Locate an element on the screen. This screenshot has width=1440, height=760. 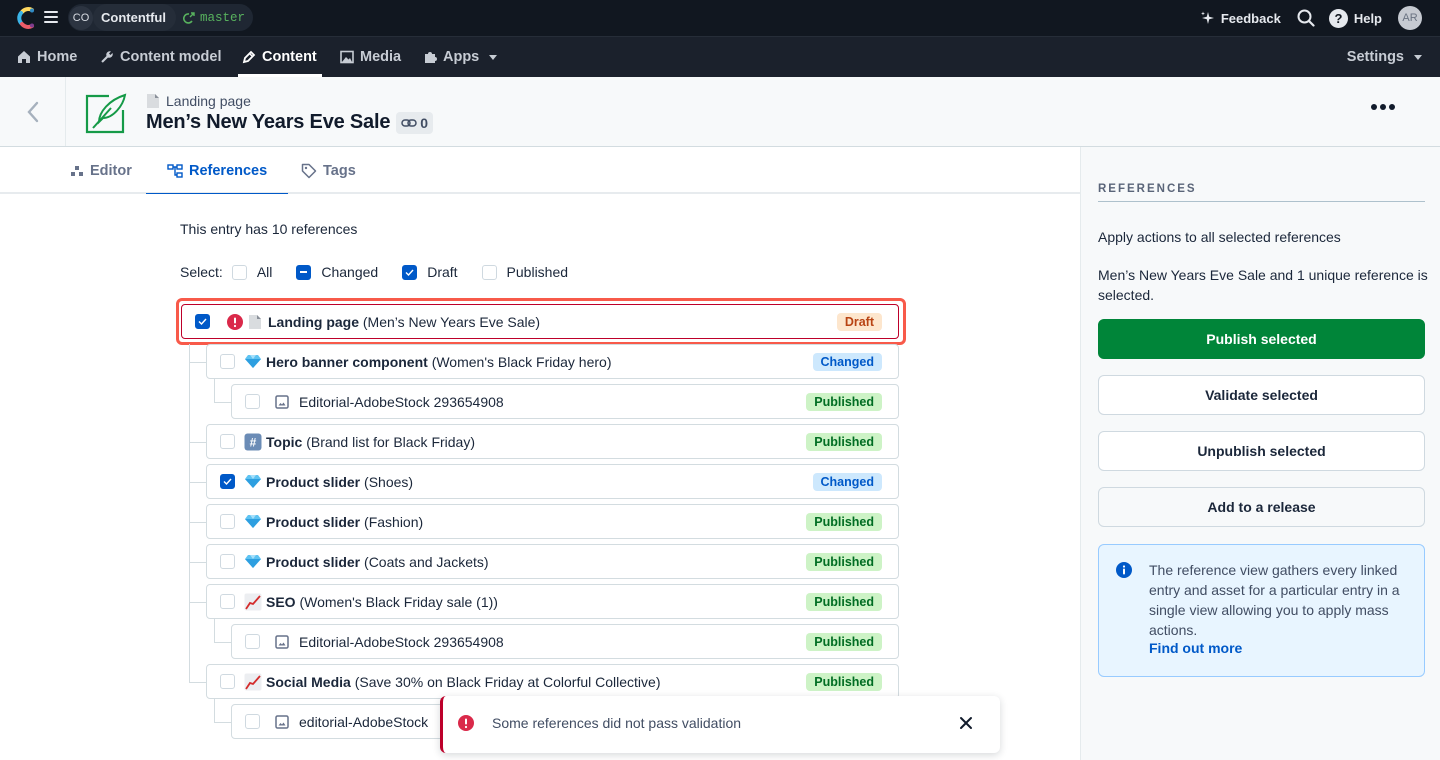
add-to-release-button: Add to a release is located at coordinates (1261, 507).